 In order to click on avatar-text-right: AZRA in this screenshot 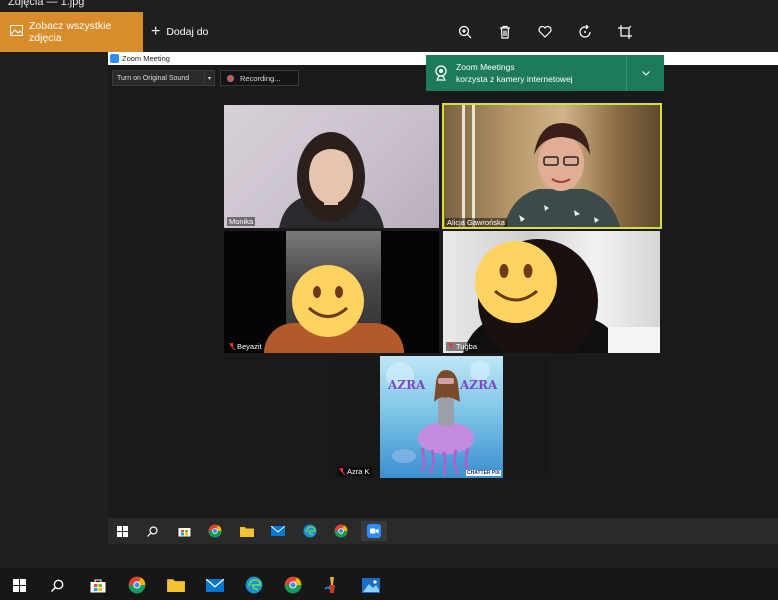, I will do `click(479, 385)`.